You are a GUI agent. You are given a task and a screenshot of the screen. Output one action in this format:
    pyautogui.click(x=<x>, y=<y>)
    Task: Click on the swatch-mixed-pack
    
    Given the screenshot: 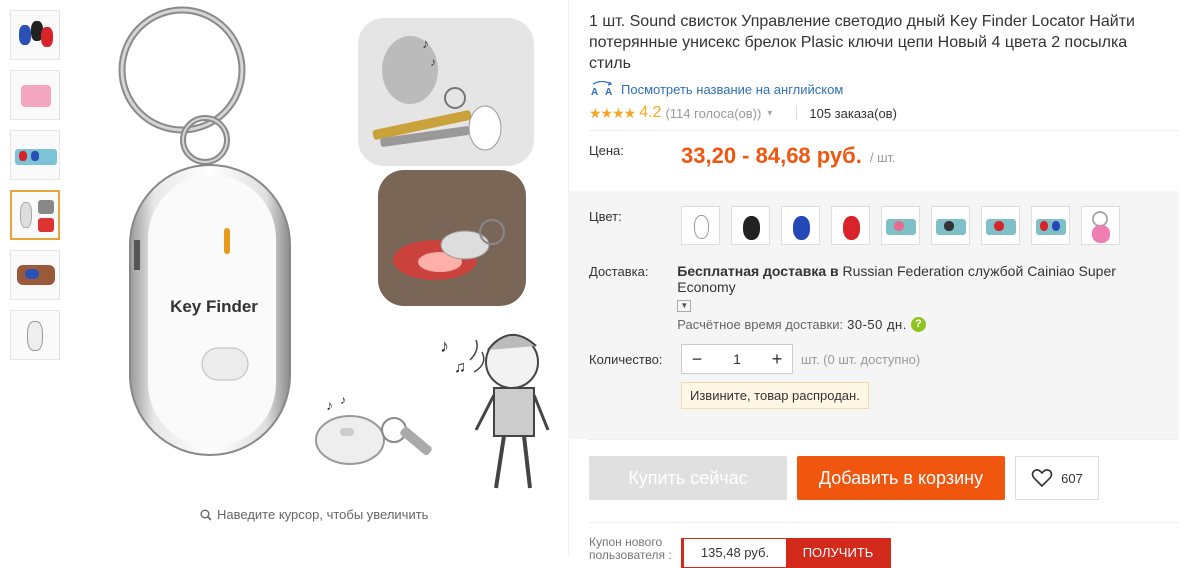 What is the action you would take?
    pyautogui.click(x=1050, y=225)
    